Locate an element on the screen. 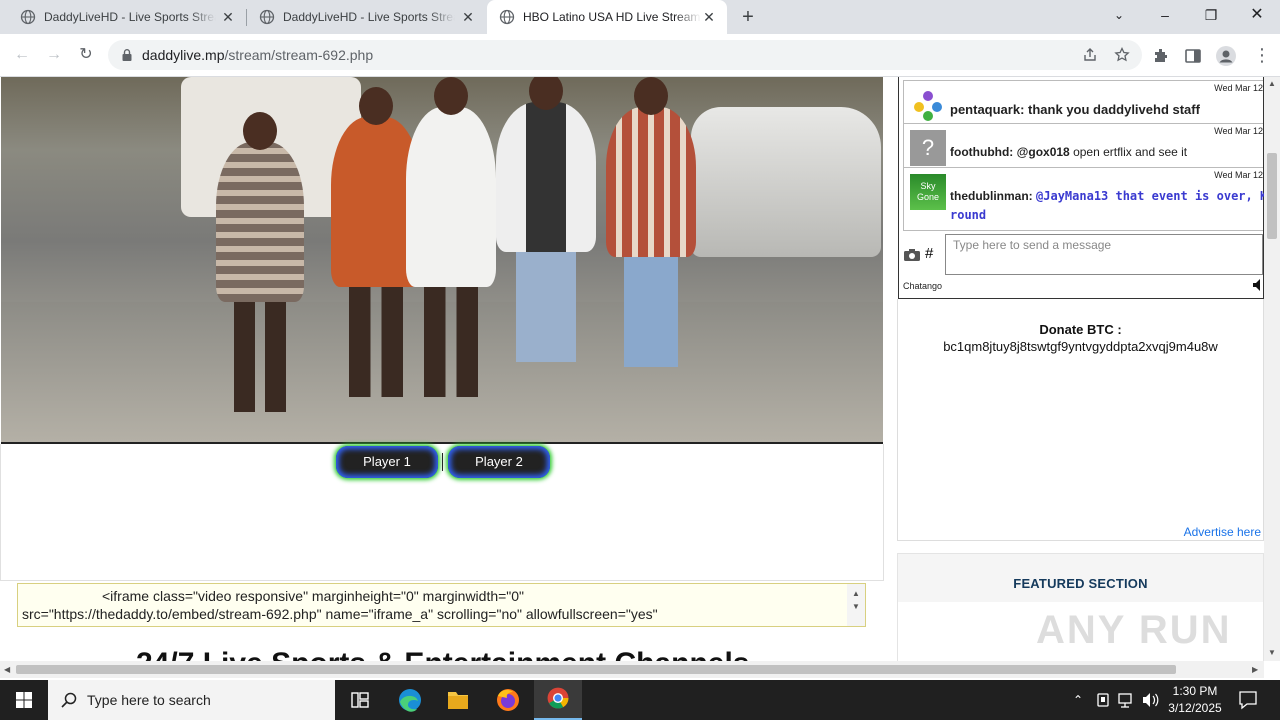 The width and height of the screenshot is (1280, 720). chatango-brand: Chatango is located at coordinates (922, 286).